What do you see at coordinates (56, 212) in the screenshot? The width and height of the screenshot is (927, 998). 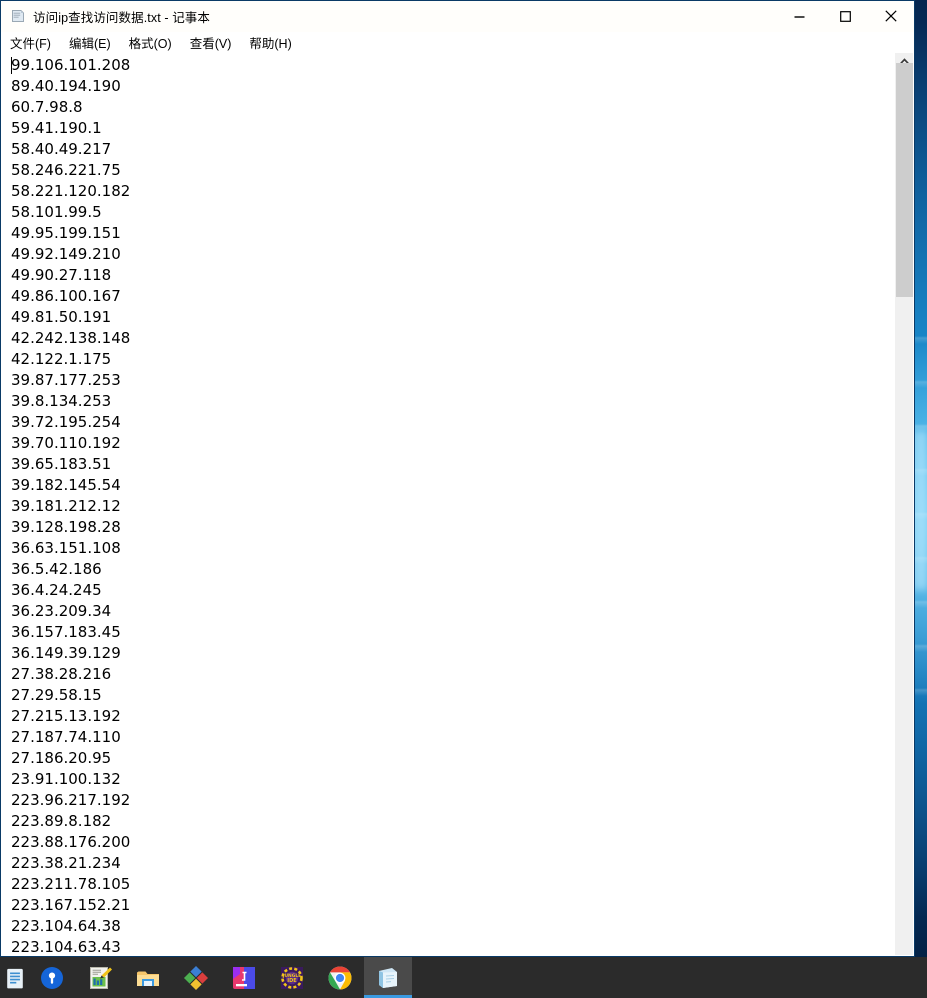 I see `text-line: 58.101.99.5` at bounding box center [56, 212].